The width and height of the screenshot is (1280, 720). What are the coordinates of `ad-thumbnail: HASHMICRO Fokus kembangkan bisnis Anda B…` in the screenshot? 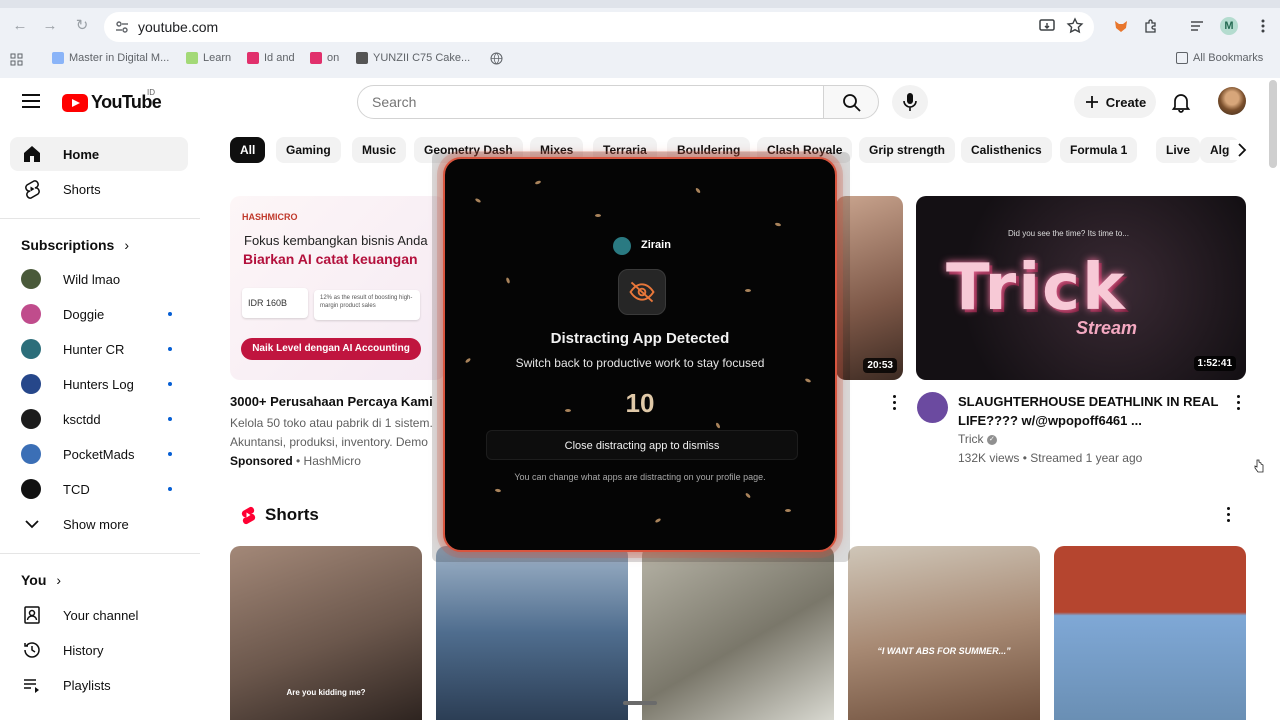 It's located at (337, 288).